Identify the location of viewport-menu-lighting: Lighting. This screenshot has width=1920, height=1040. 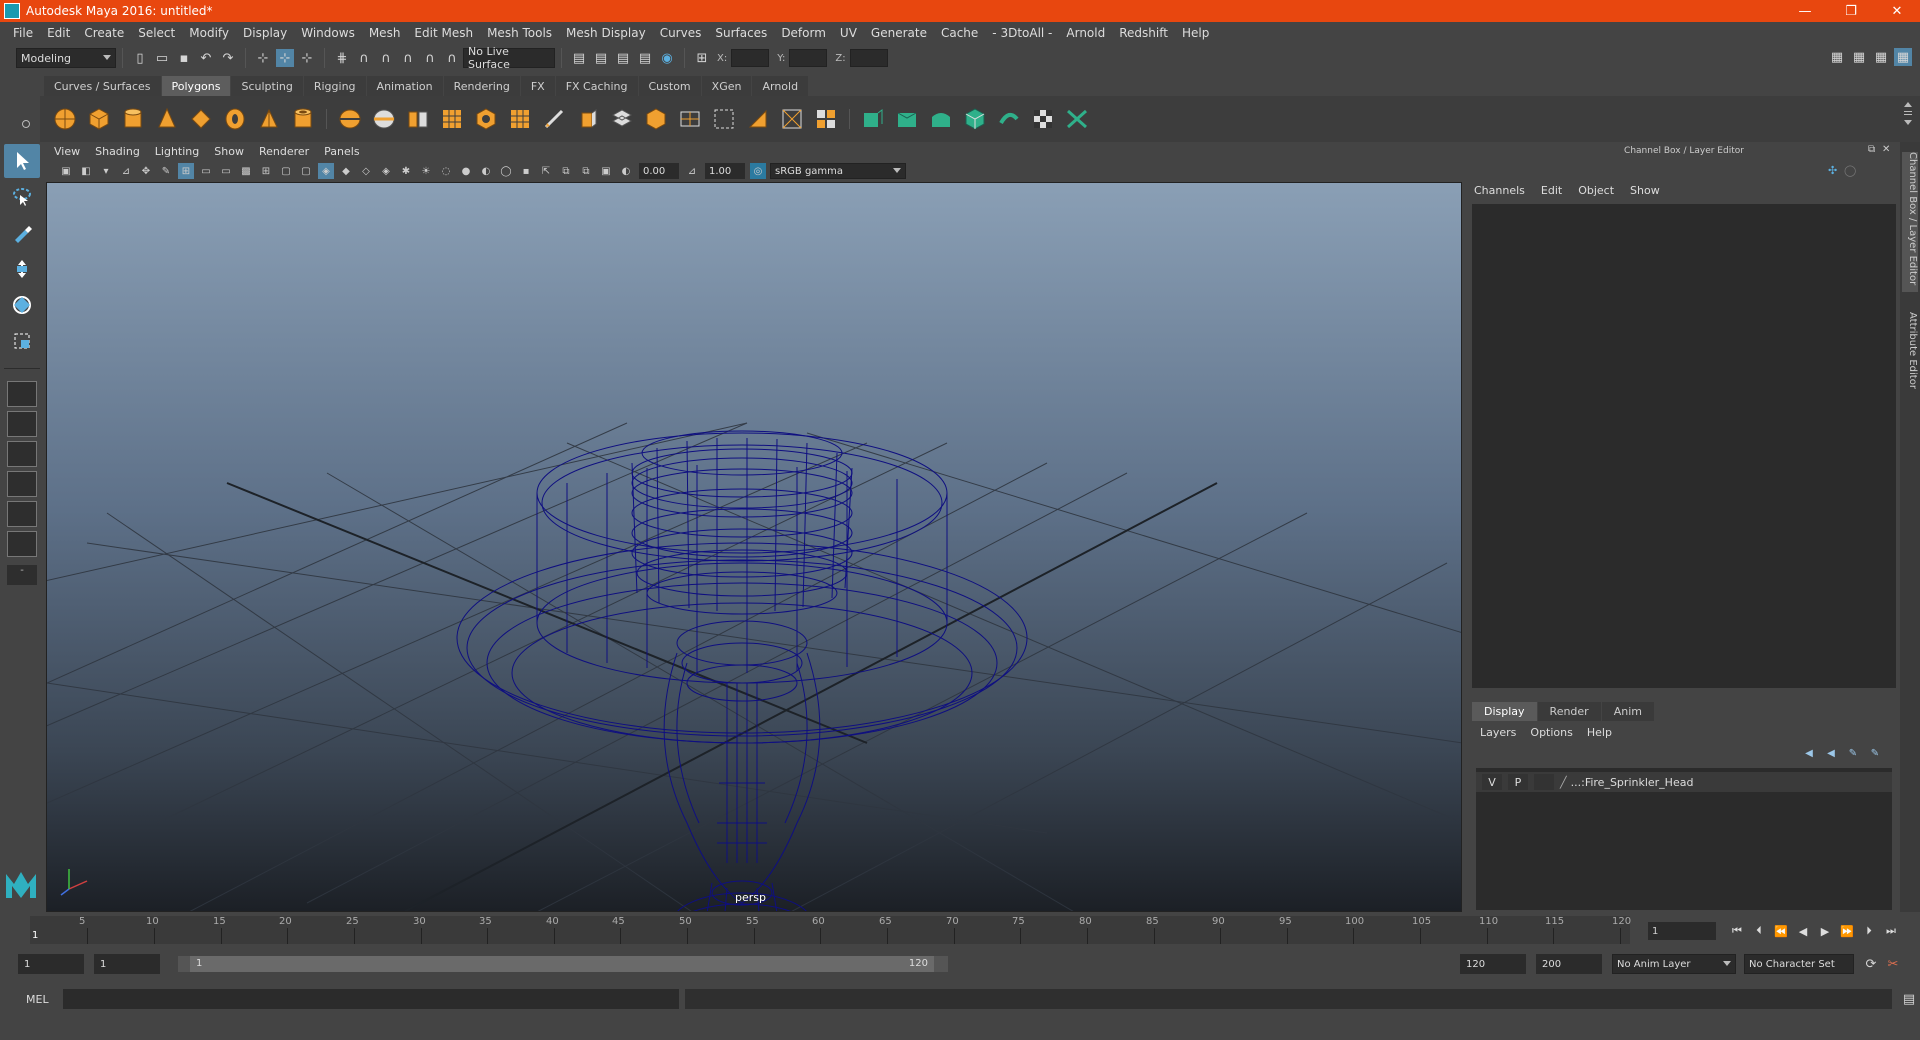
(177, 151).